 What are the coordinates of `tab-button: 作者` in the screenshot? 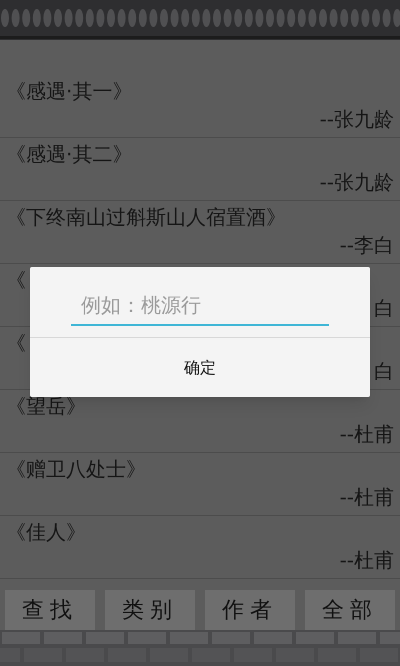 It's located at (250, 610).